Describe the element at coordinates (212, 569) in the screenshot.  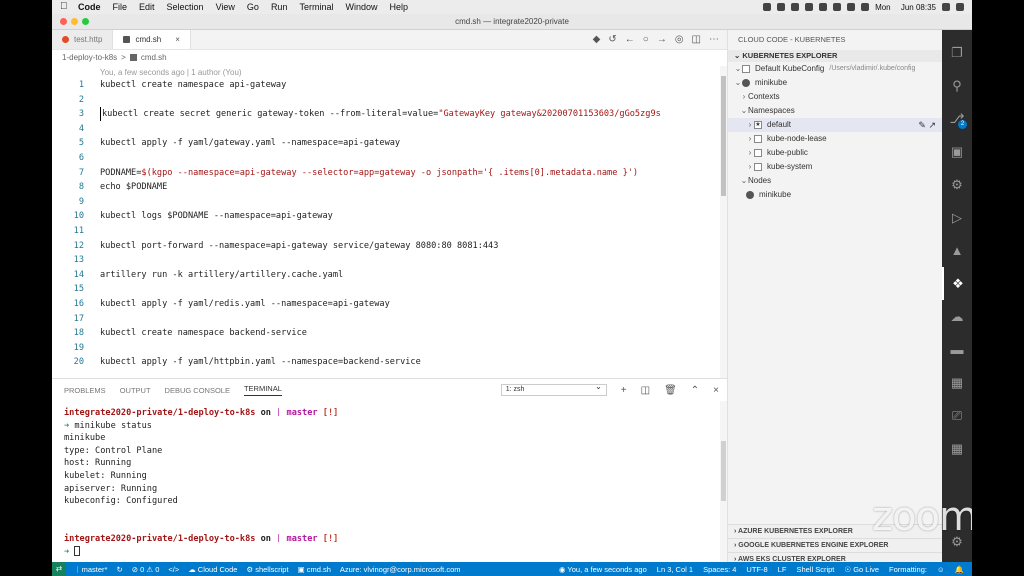
I see `status-cloud-code: ☁ Cloud Code` at that location.